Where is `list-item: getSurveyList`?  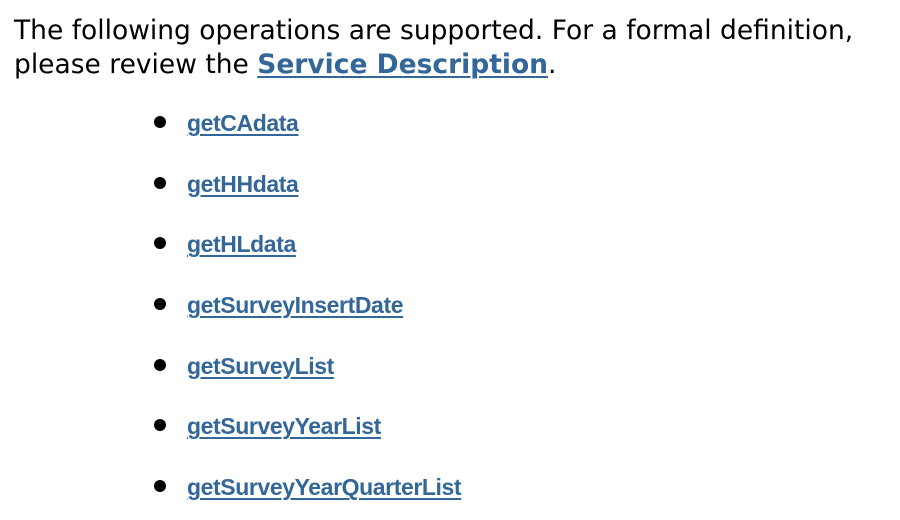
list-item: getSurveyList is located at coordinates (230, 377).